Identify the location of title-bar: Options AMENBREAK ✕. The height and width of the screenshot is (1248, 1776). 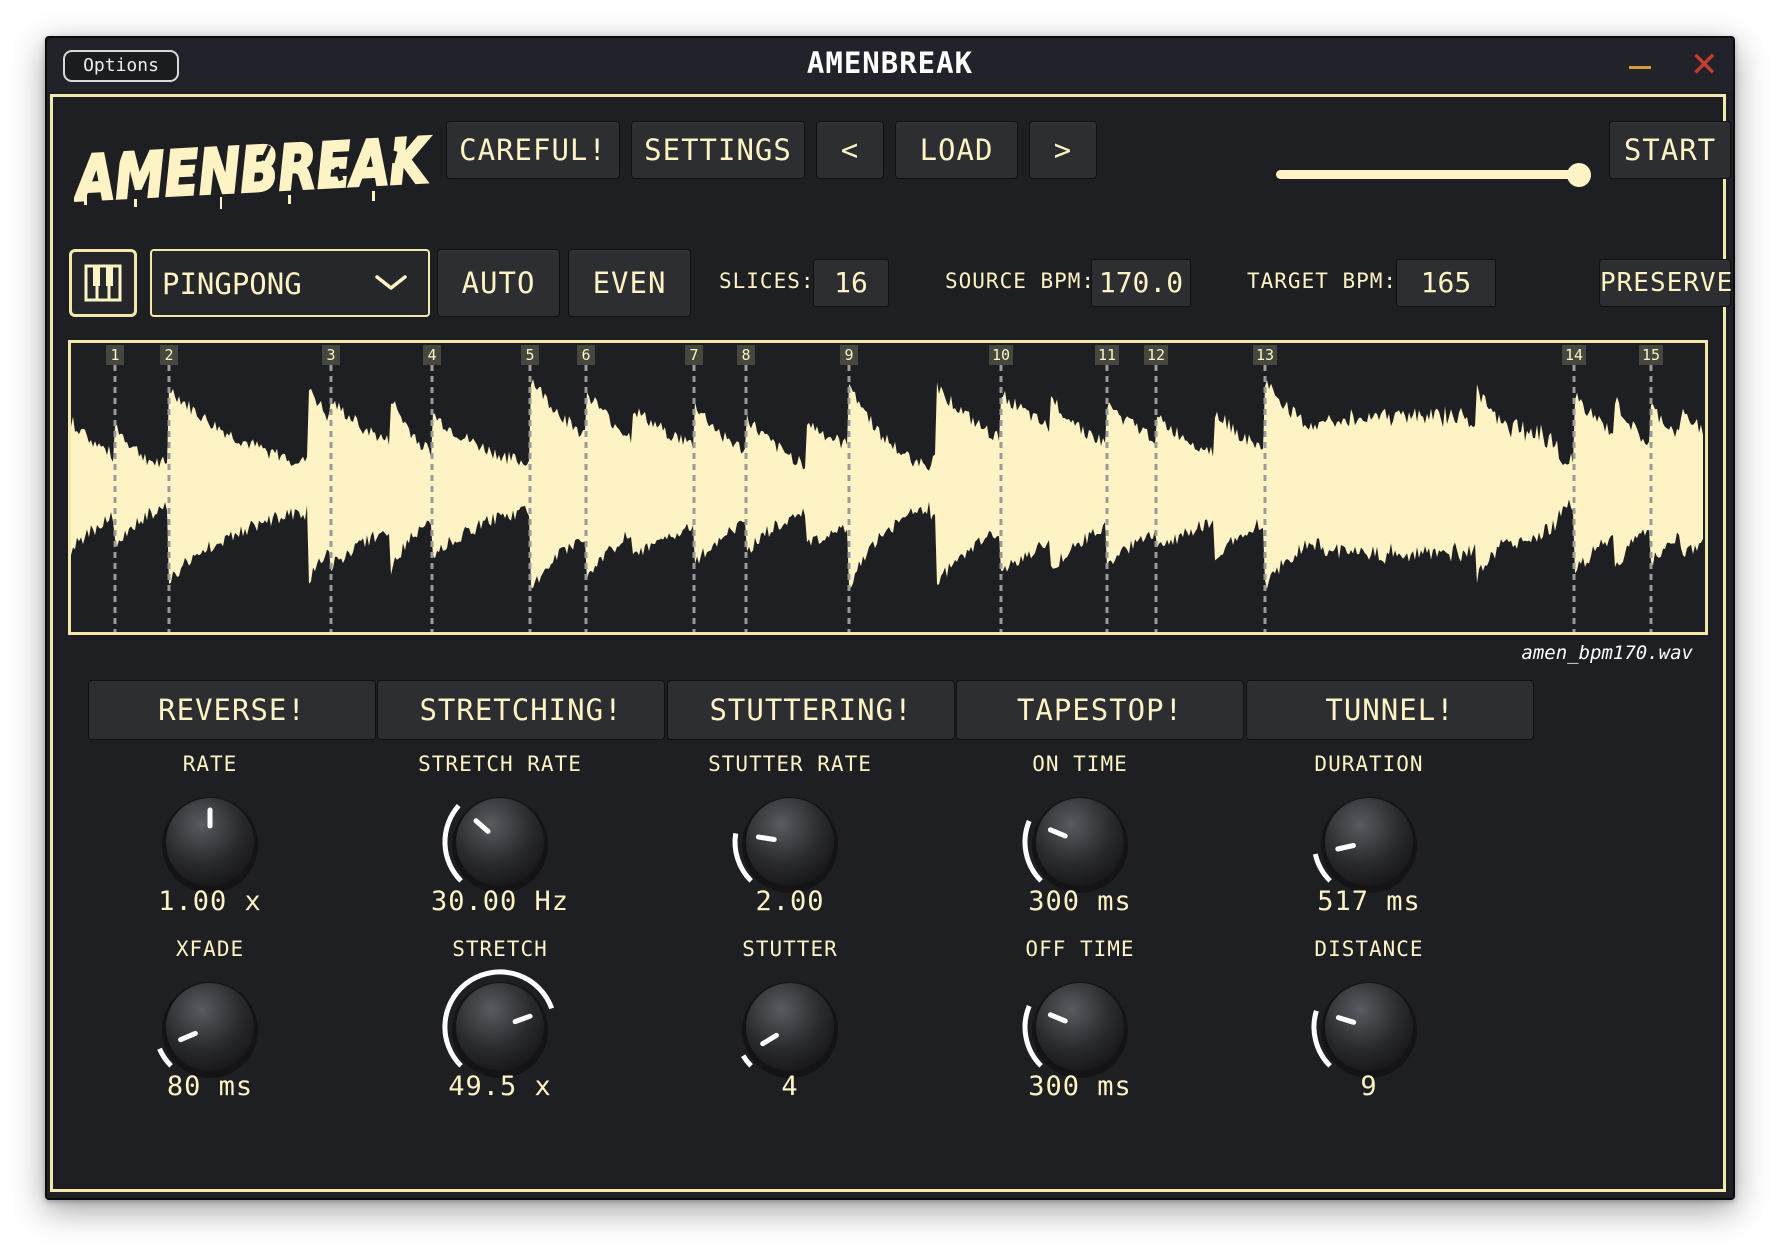
(890, 65).